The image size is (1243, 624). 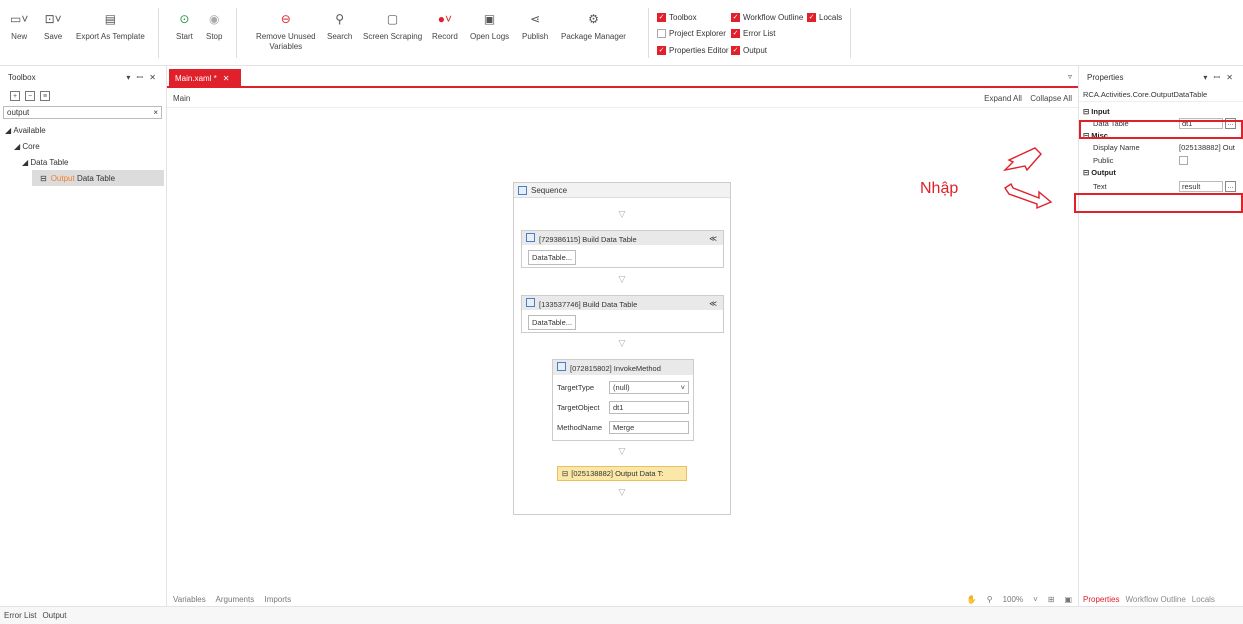 What do you see at coordinates (184, 19) in the screenshot?
I see `play-icon: ⊙` at bounding box center [184, 19].